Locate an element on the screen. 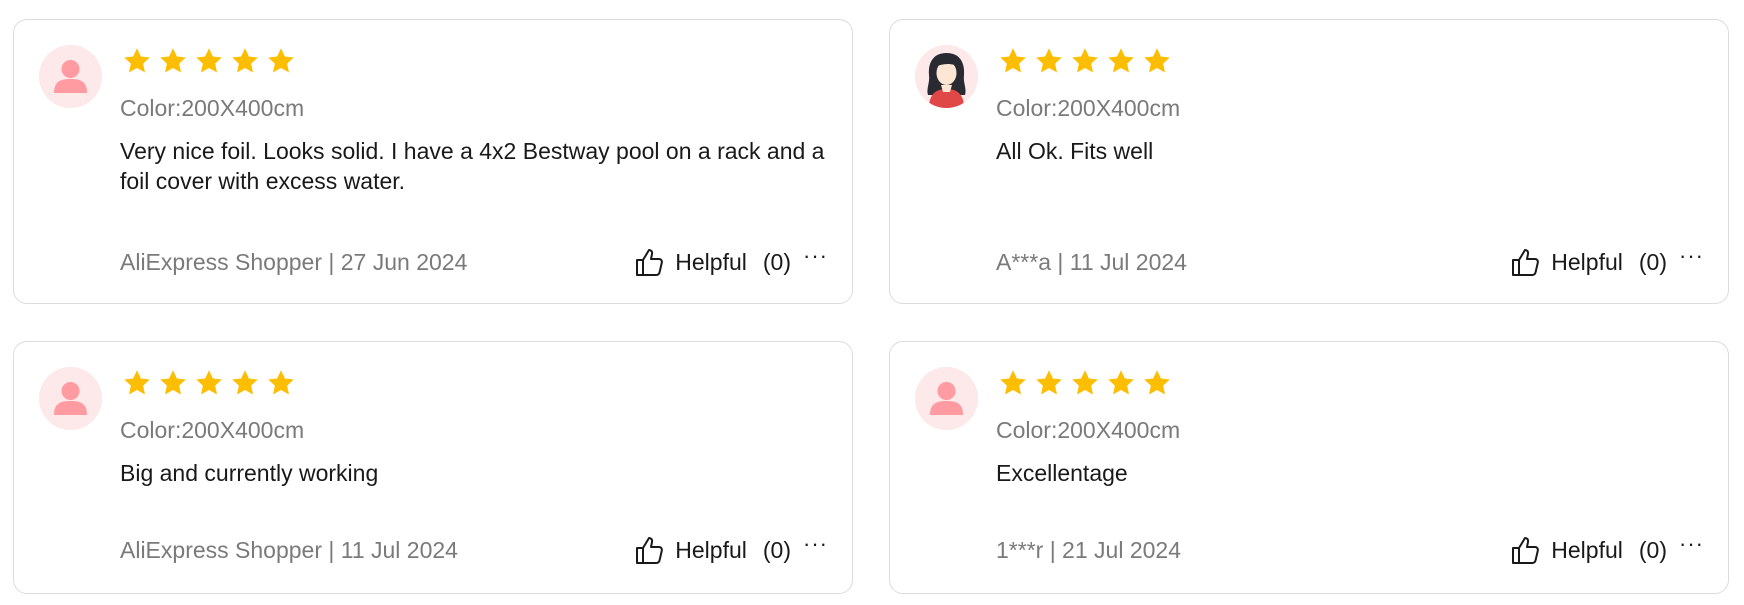 This screenshot has height=605, width=1744. author-date: AliExpress Shopper | 27 Jun 2024 is located at coordinates (294, 261).